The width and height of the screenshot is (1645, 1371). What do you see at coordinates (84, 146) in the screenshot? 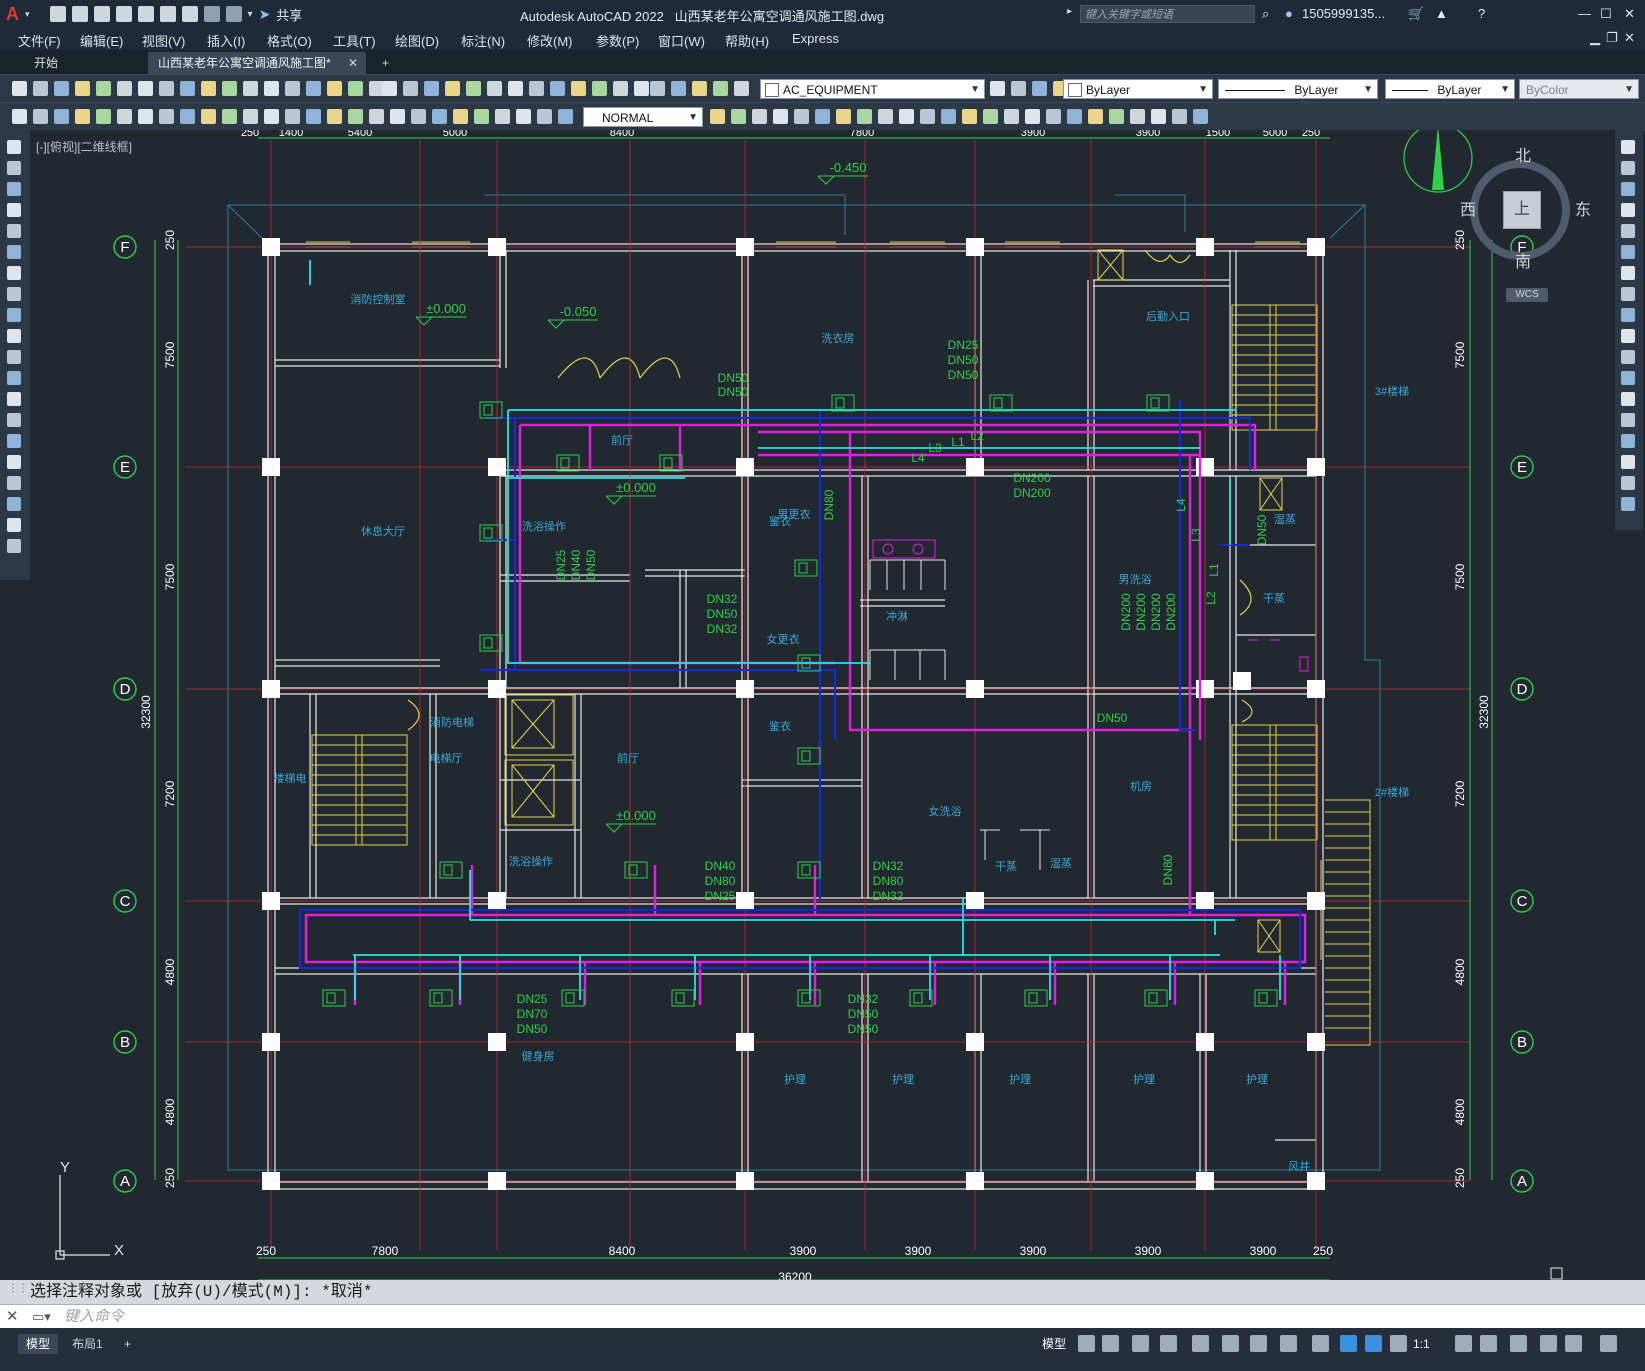
I see `viewport-controls: [-][俯视][二维线框]` at bounding box center [84, 146].